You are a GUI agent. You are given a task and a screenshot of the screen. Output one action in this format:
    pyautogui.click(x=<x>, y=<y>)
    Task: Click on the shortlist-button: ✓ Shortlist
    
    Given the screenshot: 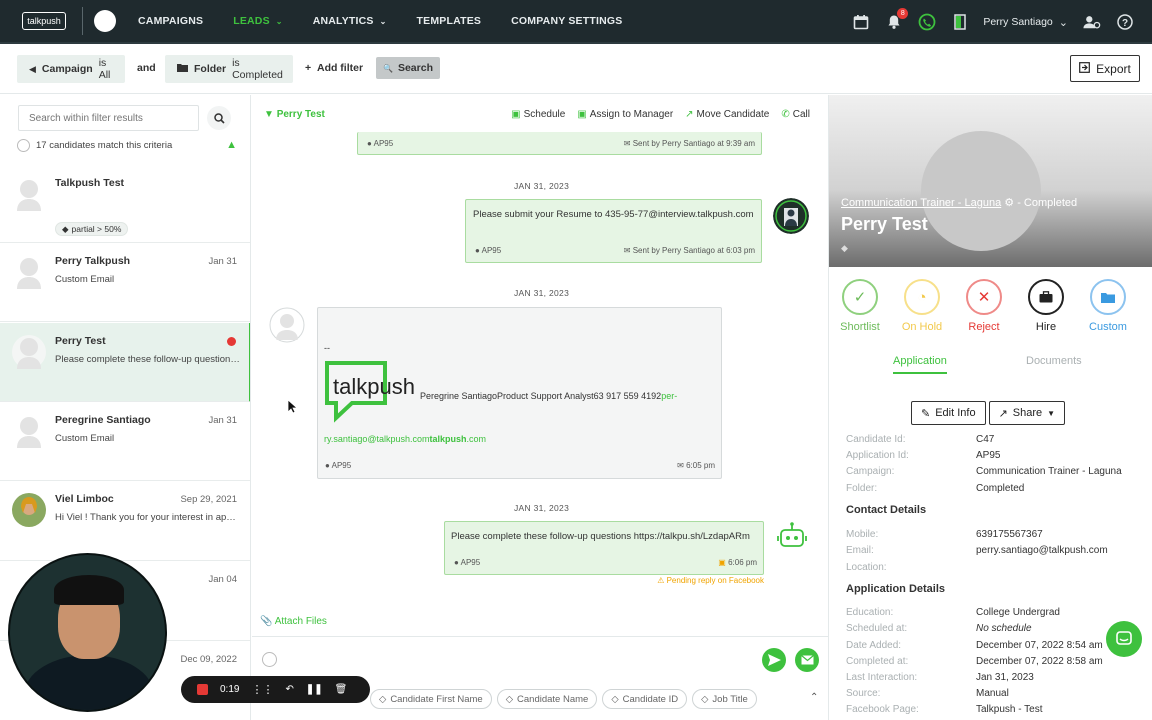 What is the action you would take?
    pyautogui.click(x=860, y=306)
    